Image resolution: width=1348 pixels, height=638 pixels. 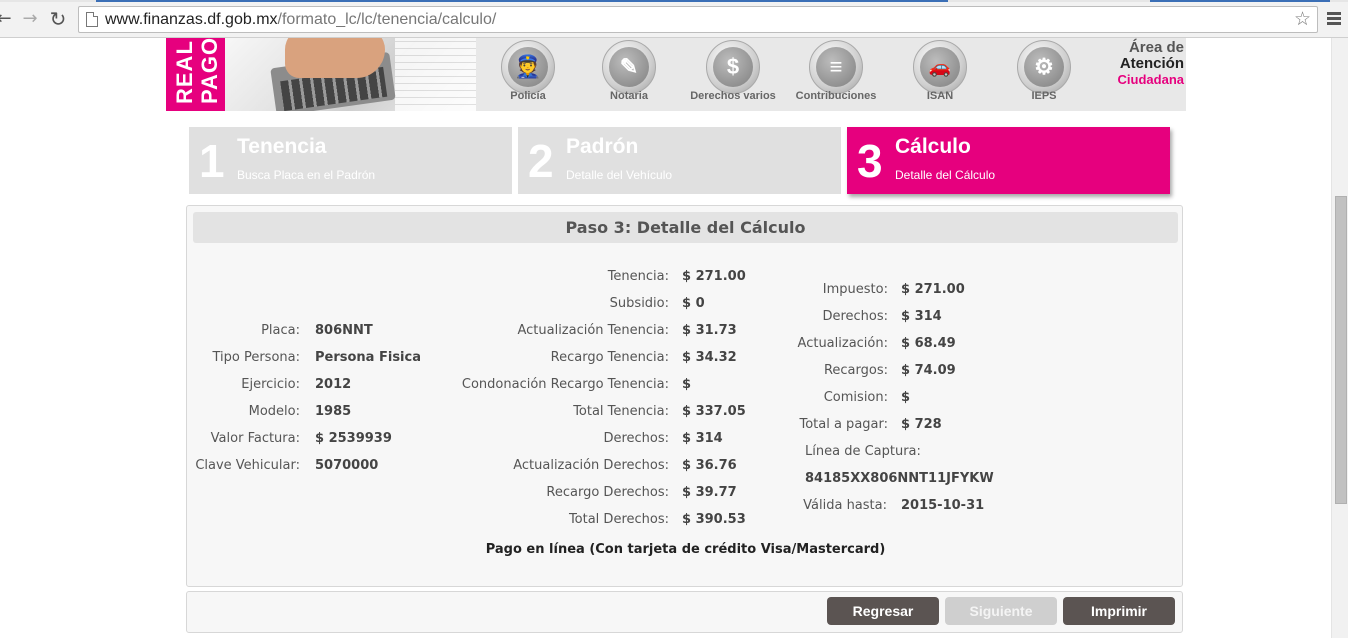 What do you see at coordinates (709, 492) in the screenshot?
I see `calc-field-value: $ 39.77` at bounding box center [709, 492].